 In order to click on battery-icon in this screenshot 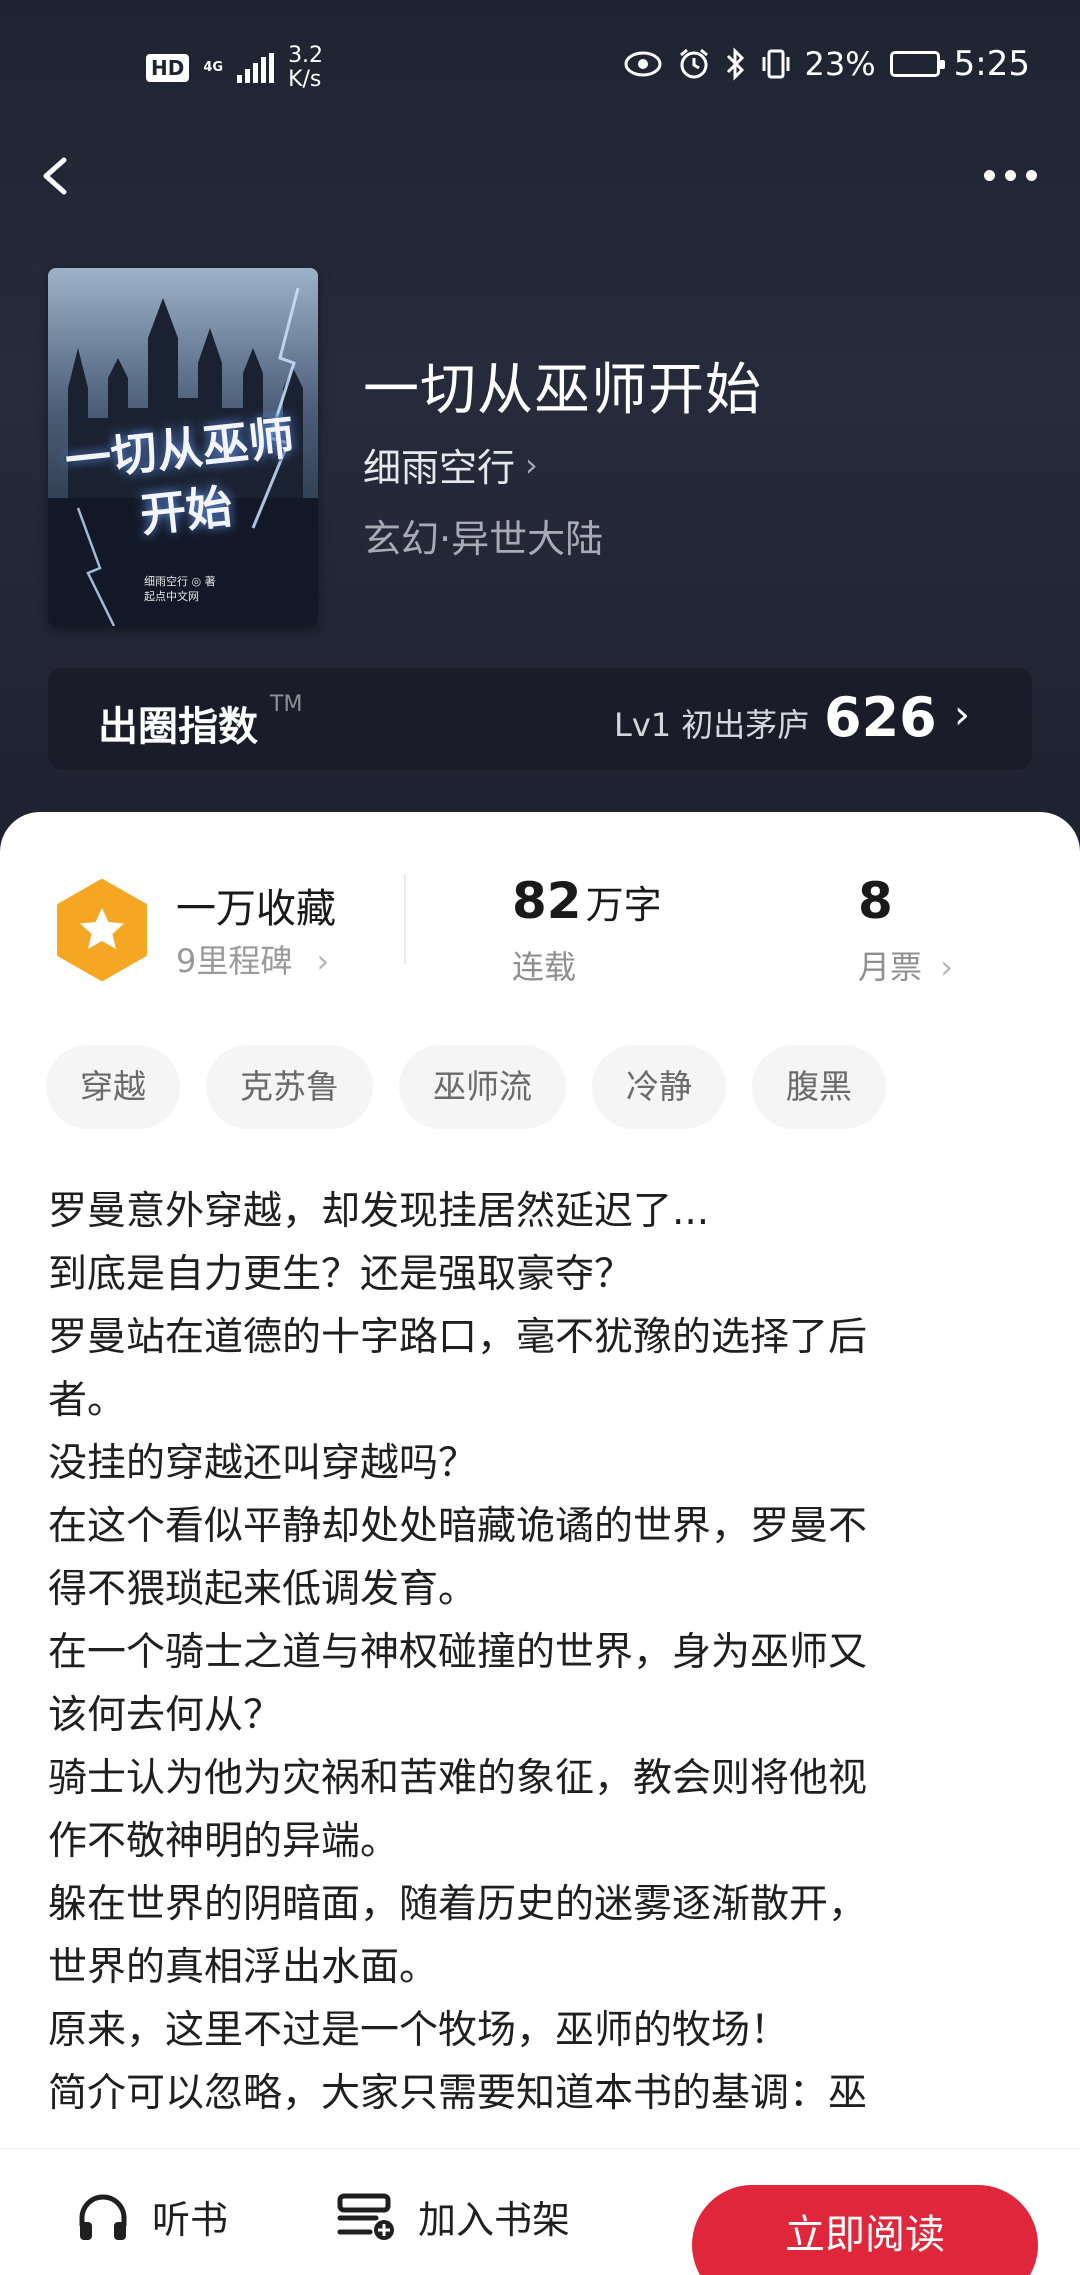, I will do `click(917, 64)`.